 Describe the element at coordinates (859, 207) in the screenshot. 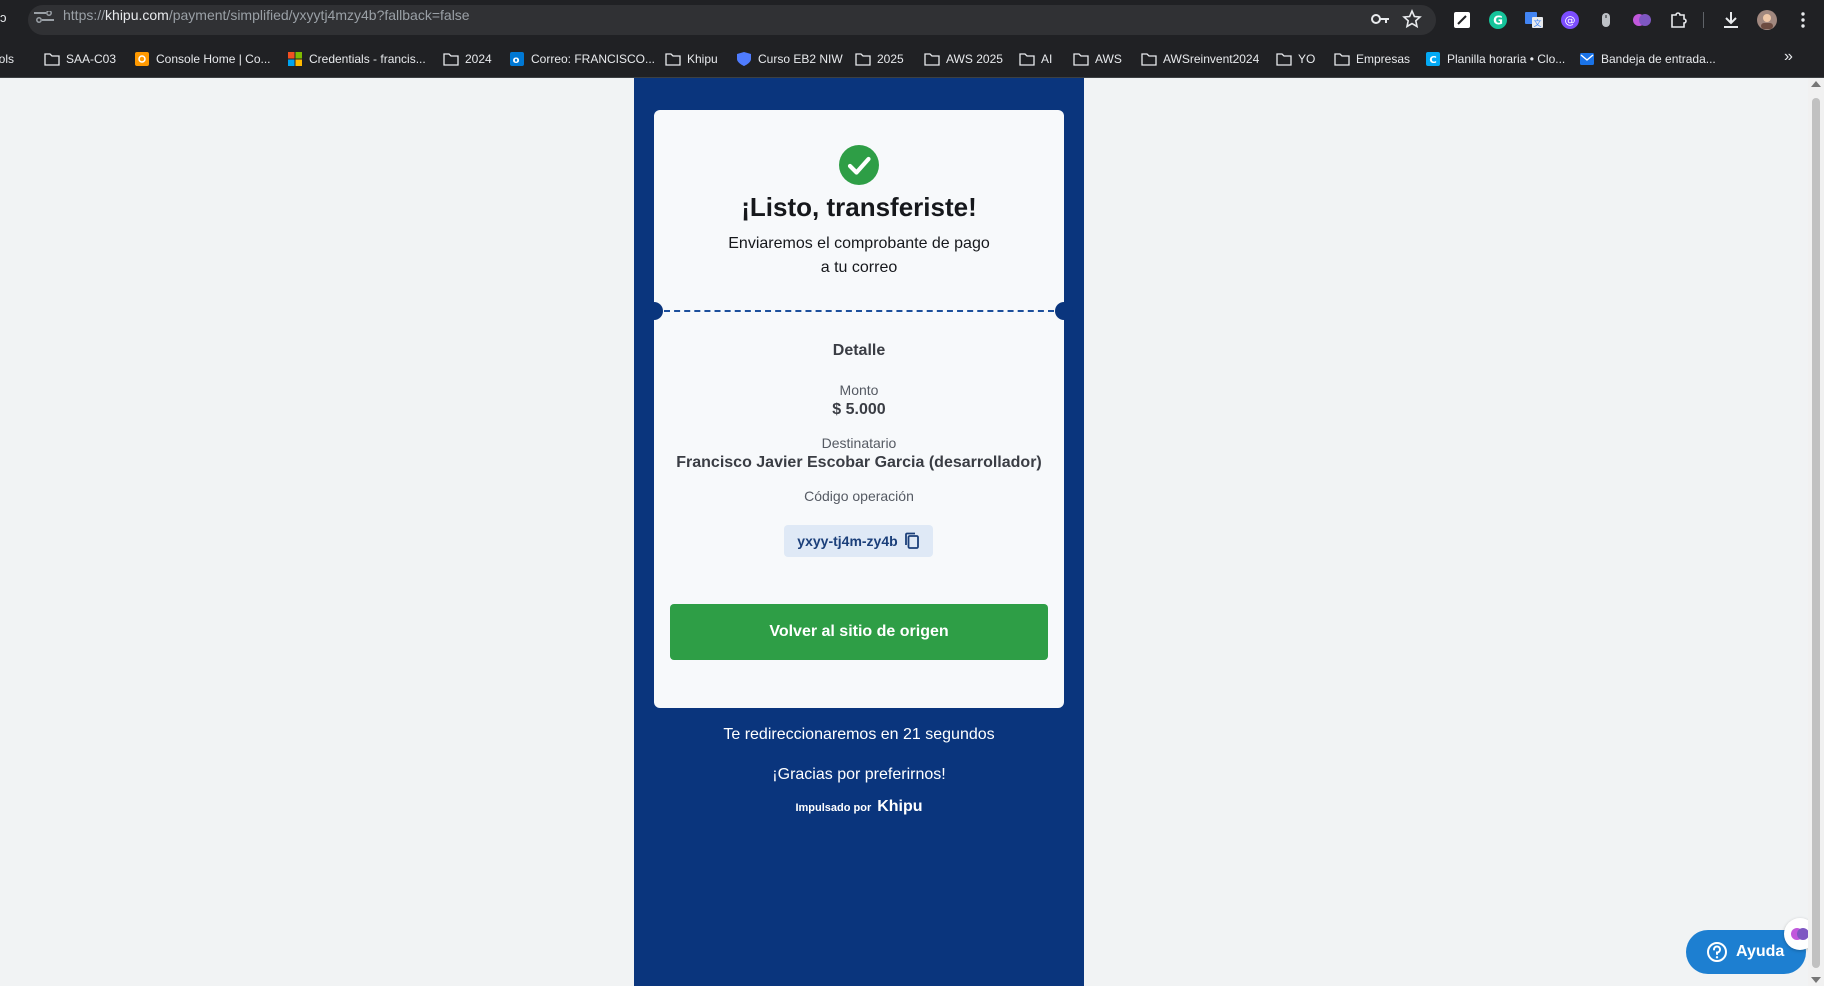

I see `success-title: ¡Listo, transferiste!` at that location.